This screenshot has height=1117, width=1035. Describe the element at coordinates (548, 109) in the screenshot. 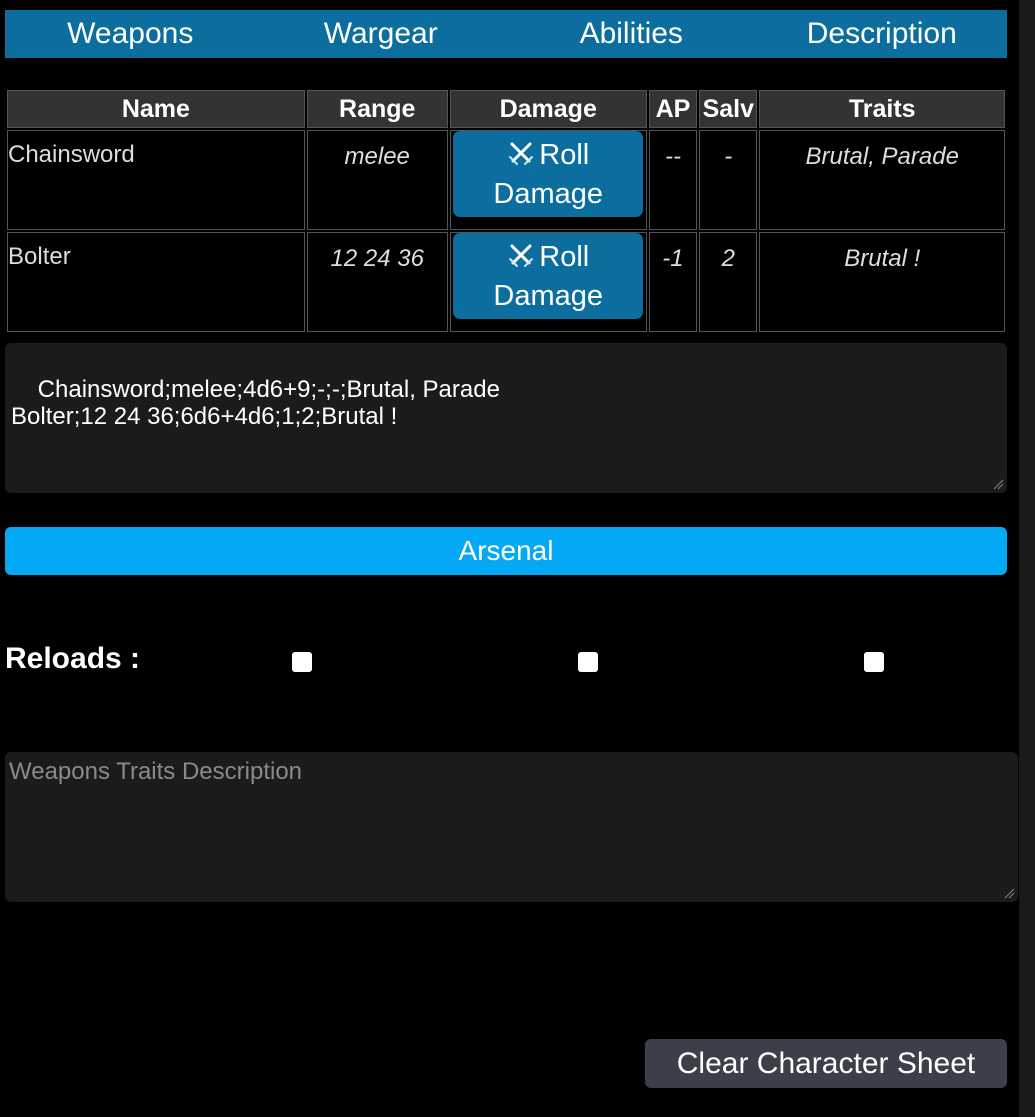

I see `column-header-damage: Damage` at that location.